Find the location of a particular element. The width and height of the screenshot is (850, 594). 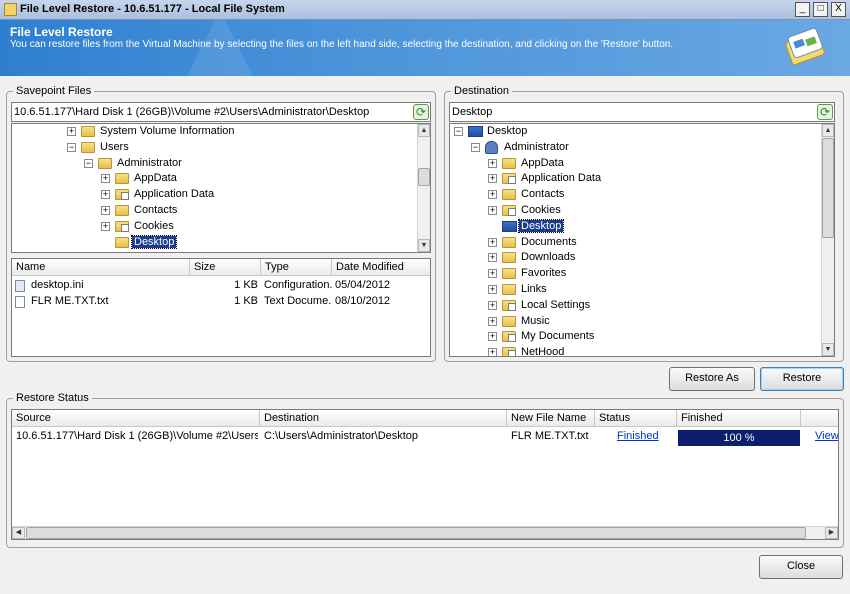

tree-node-label: Music is located at coordinates (535, 320).